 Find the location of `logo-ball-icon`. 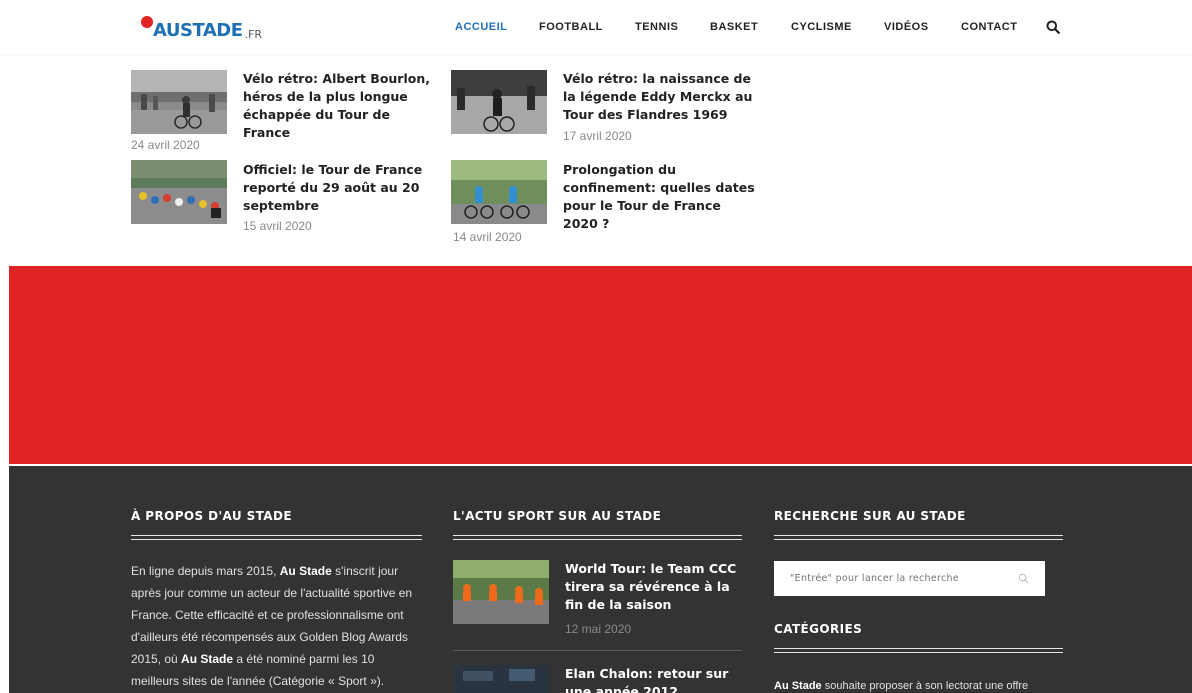

logo-ball-icon is located at coordinates (147, 22).